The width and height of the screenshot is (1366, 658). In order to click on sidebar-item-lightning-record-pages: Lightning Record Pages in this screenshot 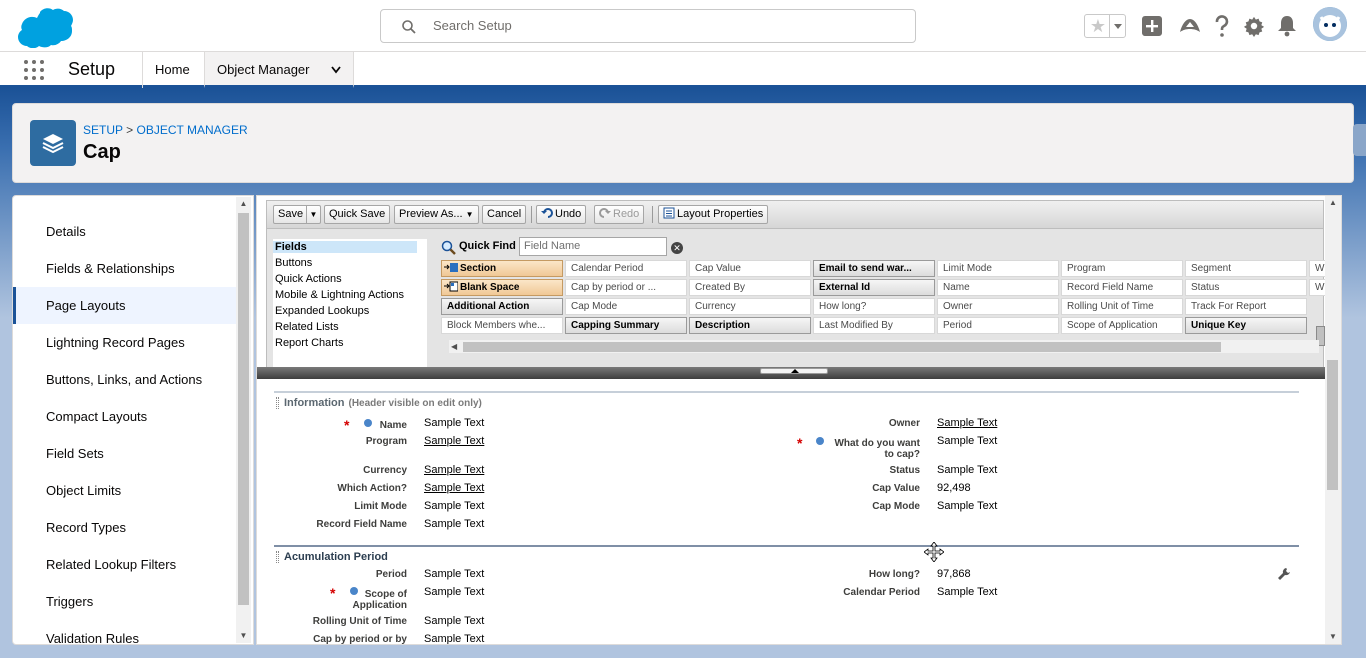, I will do `click(125, 342)`.